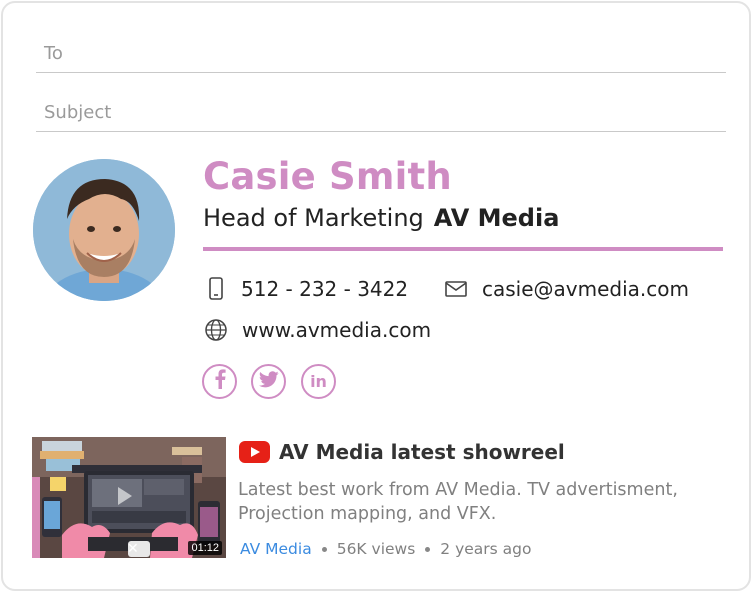 The height and width of the screenshot is (592, 752). I want to click on linkedin-link: in, so click(318, 381).